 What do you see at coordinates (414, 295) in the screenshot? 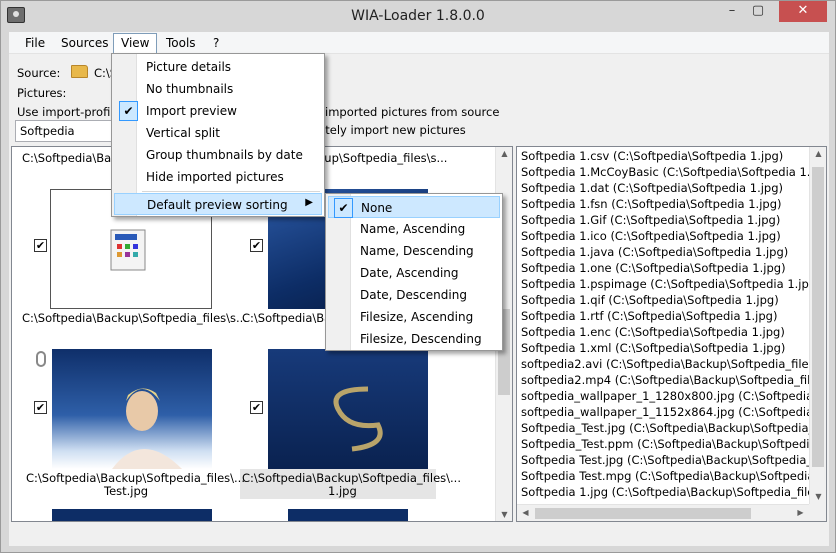
I see `menu-item-sort-date-desc: Date, Descending` at bounding box center [414, 295].